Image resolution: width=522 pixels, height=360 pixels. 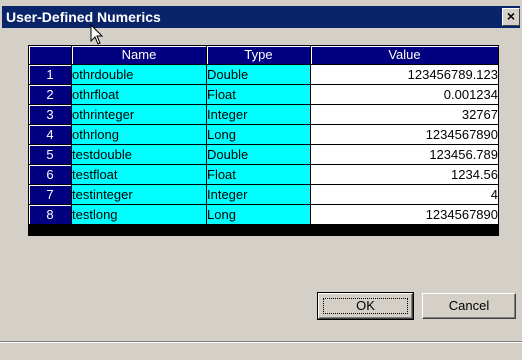 I want to click on window-title: User-Defined Numerics, so click(x=83, y=17).